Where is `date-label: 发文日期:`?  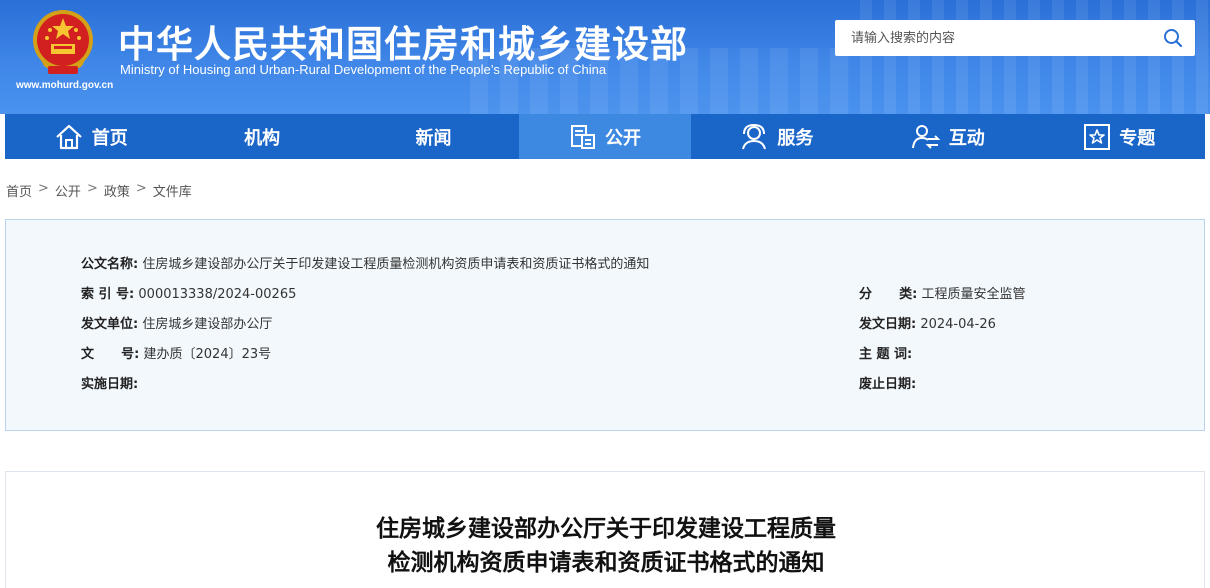 date-label: 发文日期: is located at coordinates (888, 324).